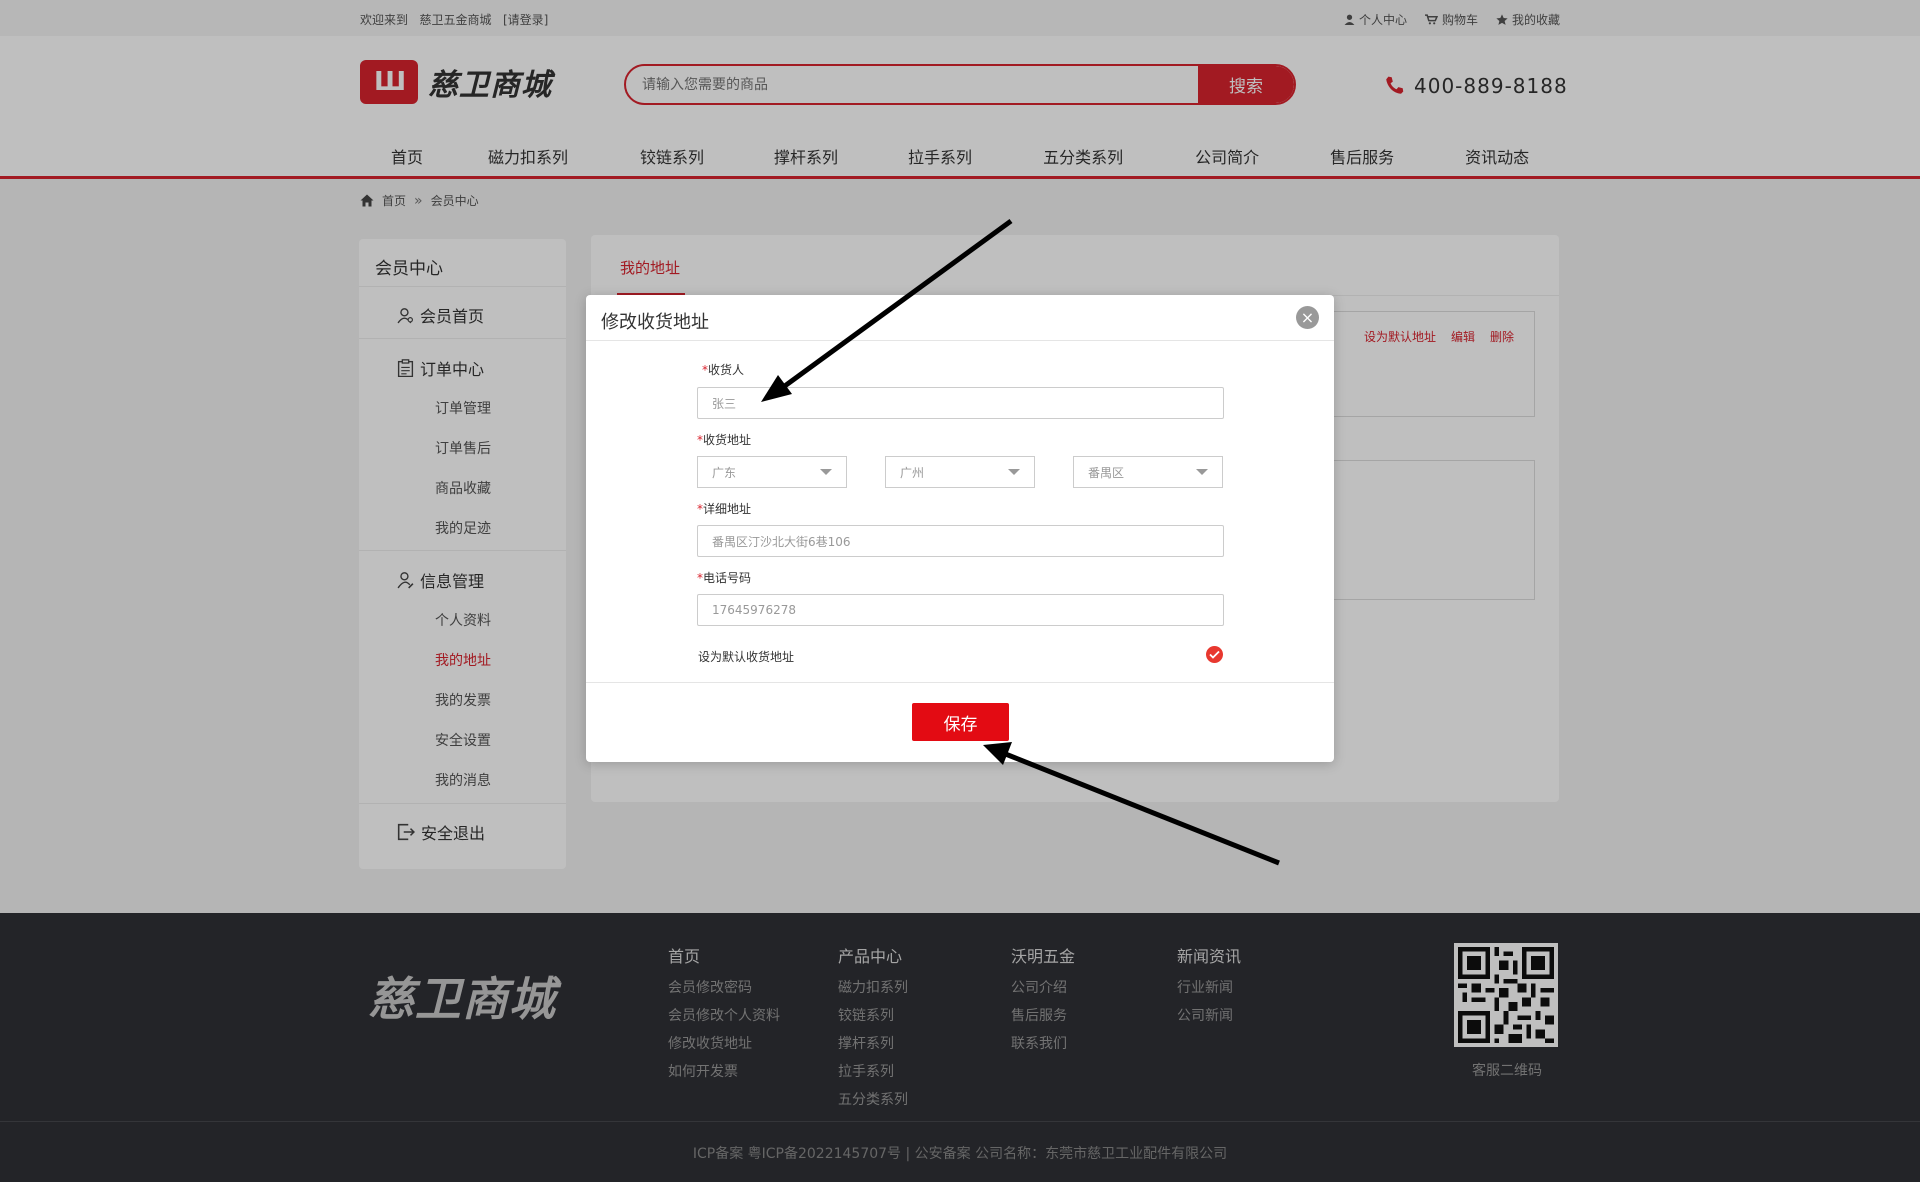 The width and height of the screenshot is (1920, 1182). Describe the element at coordinates (960, 610) in the screenshot. I see `phone-input: 17645976278` at that location.